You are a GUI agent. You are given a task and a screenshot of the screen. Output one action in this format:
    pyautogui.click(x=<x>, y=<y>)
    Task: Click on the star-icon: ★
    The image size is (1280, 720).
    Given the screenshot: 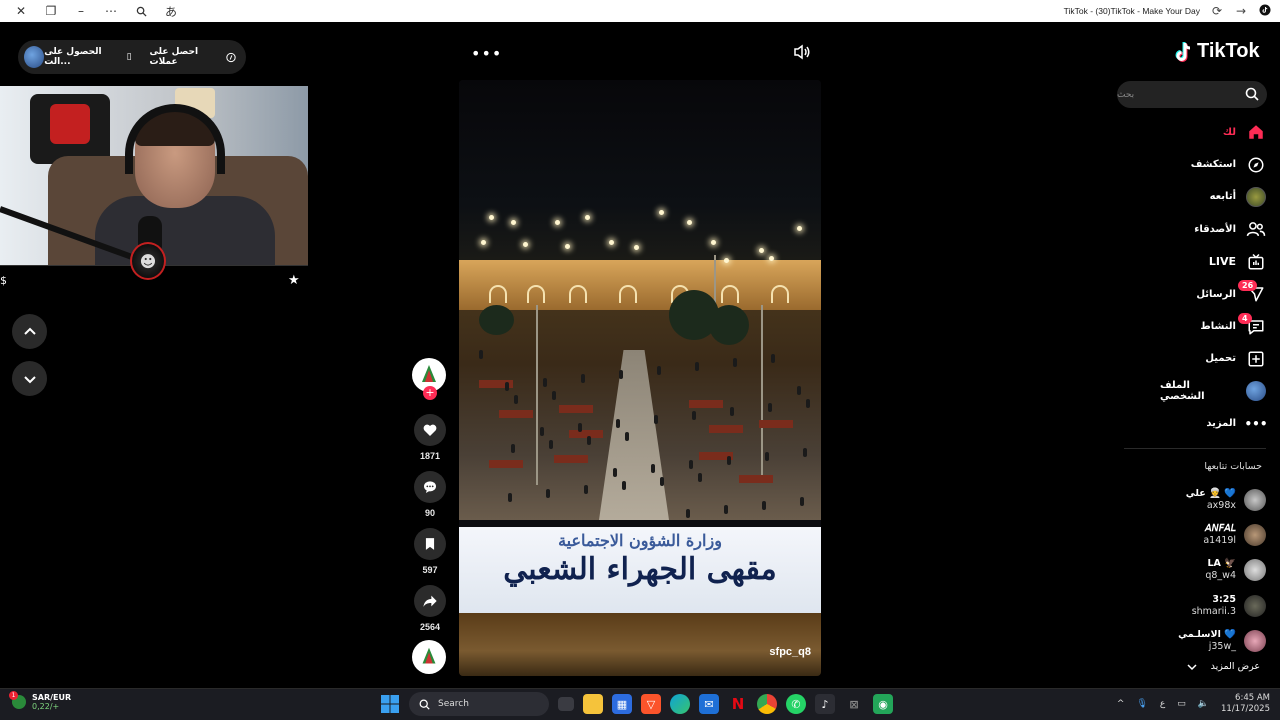 What is the action you would take?
    pyautogui.click(x=294, y=280)
    